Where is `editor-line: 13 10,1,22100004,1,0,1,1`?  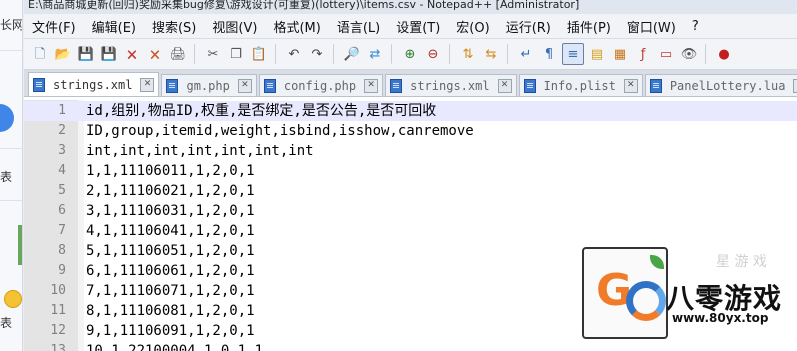
editor-line: 13 10,1,22100004,1,0,1,1 is located at coordinates (410, 346).